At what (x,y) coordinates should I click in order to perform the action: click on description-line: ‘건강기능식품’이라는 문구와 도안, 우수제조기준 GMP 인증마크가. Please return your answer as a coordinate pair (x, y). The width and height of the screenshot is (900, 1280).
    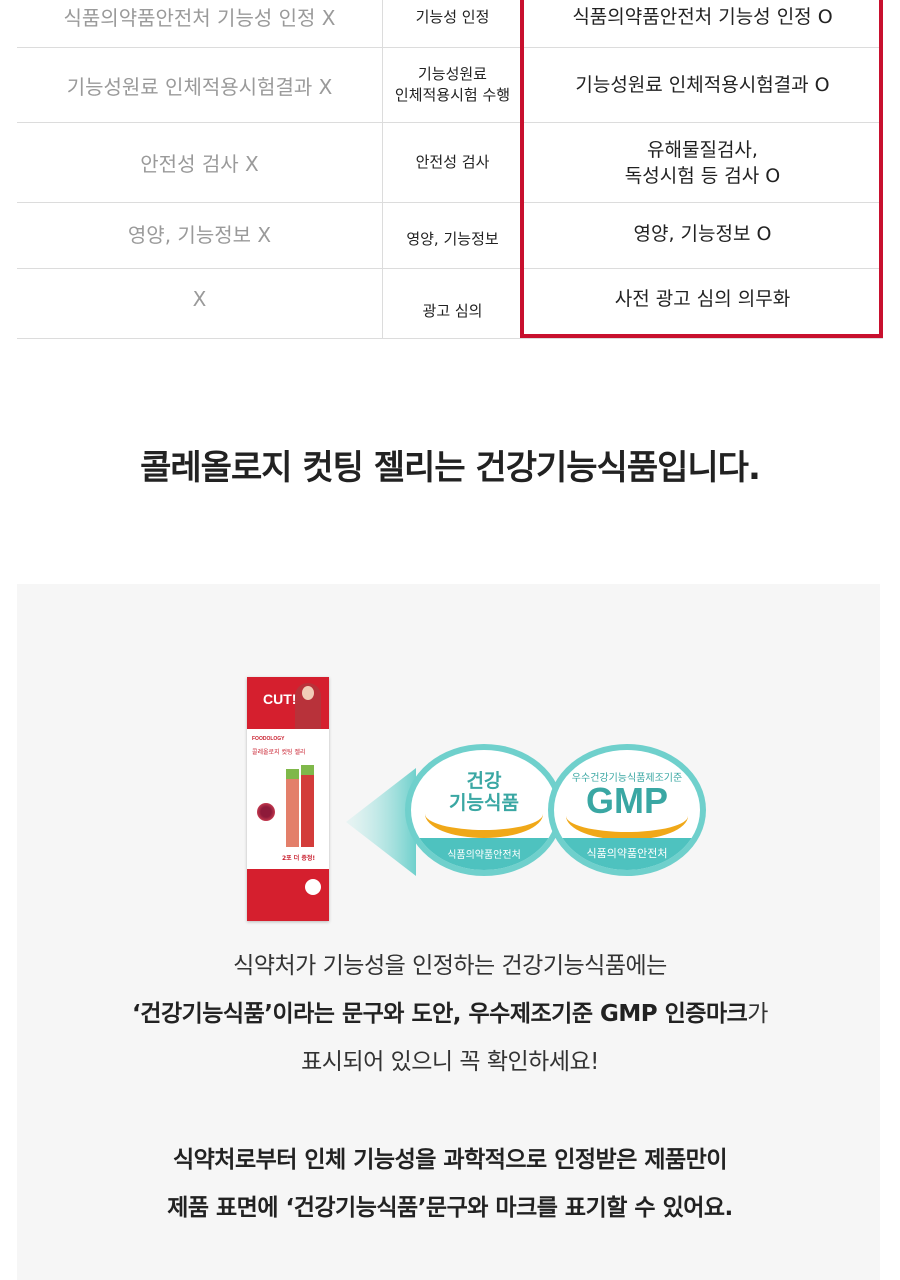
    Looking at the image, I should click on (450, 1011).